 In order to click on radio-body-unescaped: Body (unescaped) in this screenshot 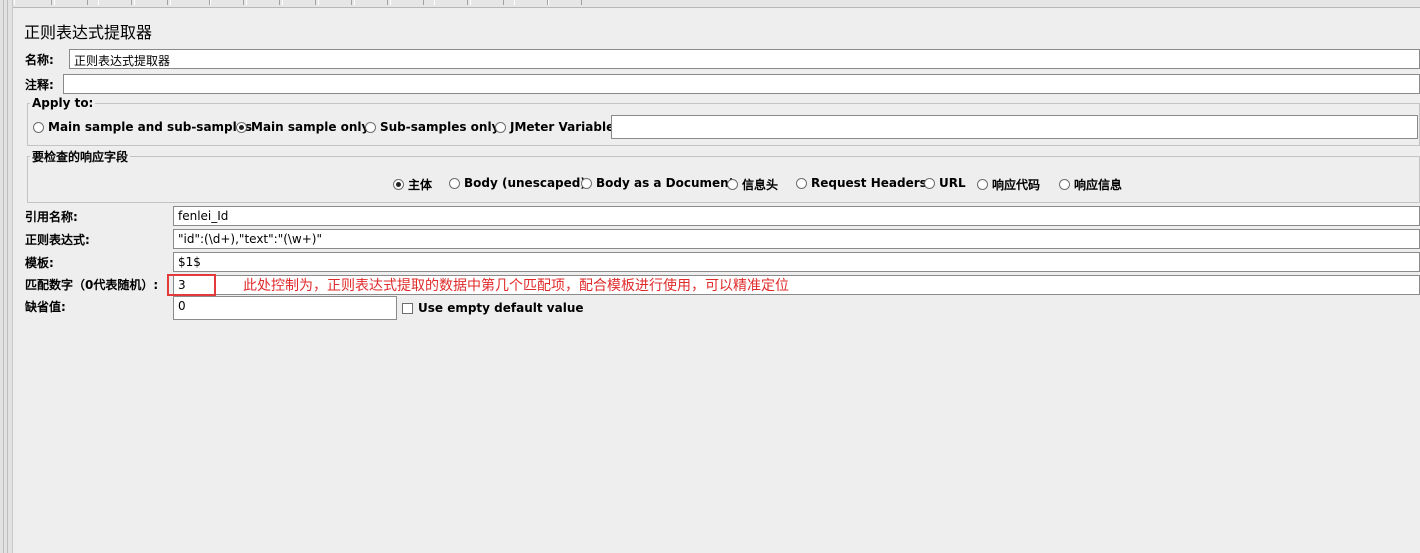, I will do `click(517, 183)`.